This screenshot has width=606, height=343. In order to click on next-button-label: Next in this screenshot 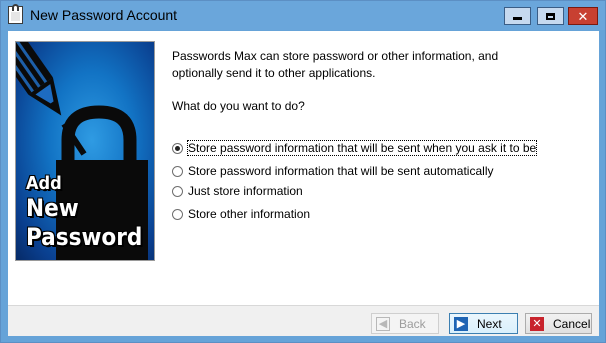, I will do `click(489, 323)`.